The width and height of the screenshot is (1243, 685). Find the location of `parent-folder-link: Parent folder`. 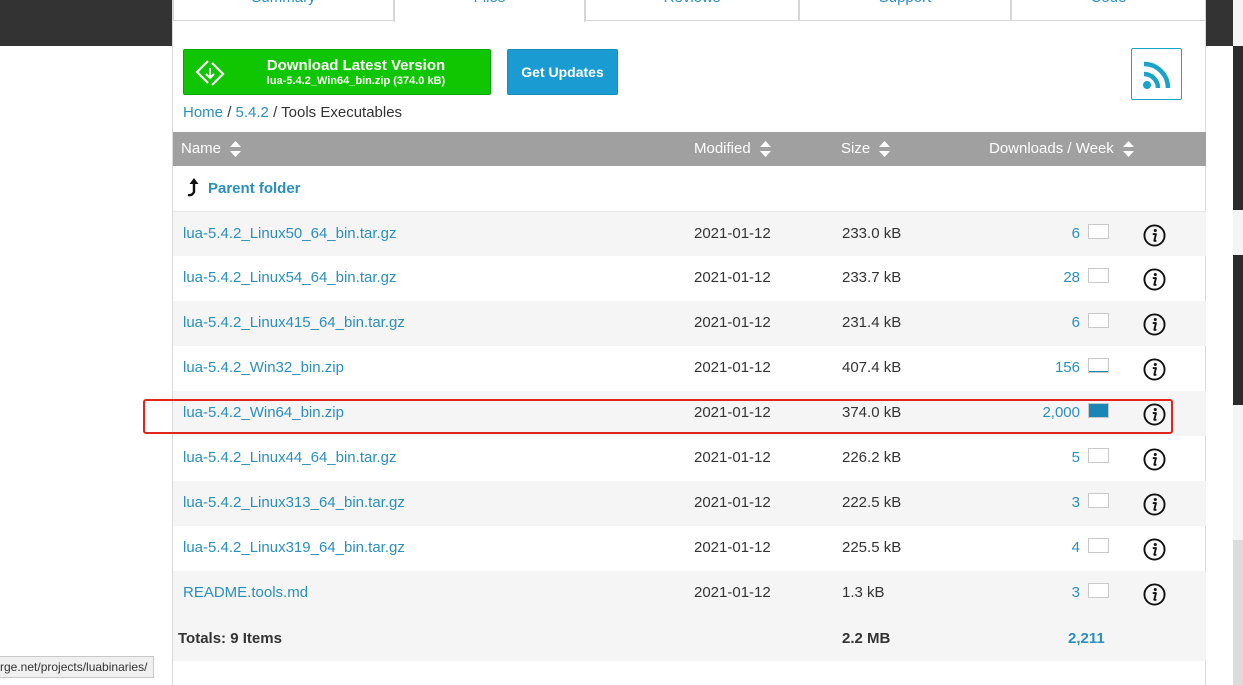

parent-folder-link: Parent folder is located at coordinates (254, 188).